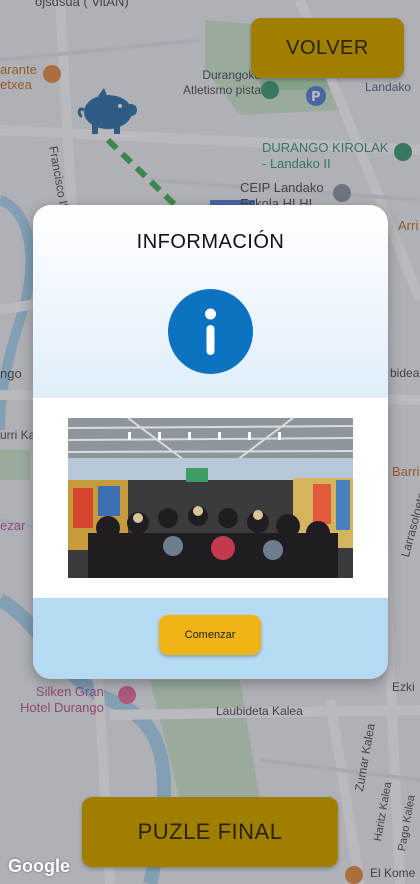 Image resolution: width=420 pixels, height=884 pixels. Describe the element at coordinates (210, 635) in the screenshot. I see `start-button: Comenzar` at that location.